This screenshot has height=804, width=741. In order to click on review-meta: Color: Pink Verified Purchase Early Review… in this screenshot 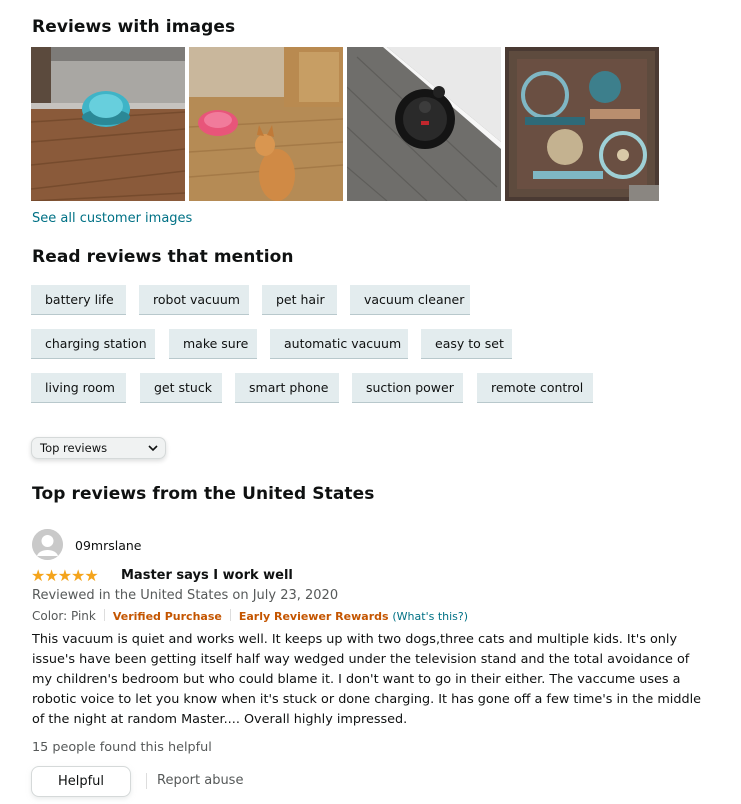, I will do `click(250, 616)`.